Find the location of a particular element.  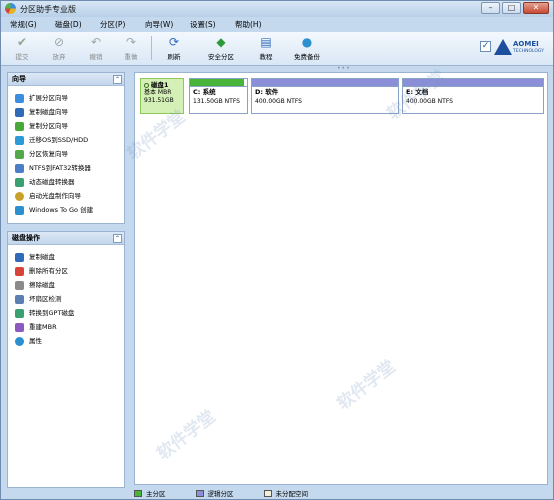

disk-type: 基本 MBR is located at coordinates (158, 92).